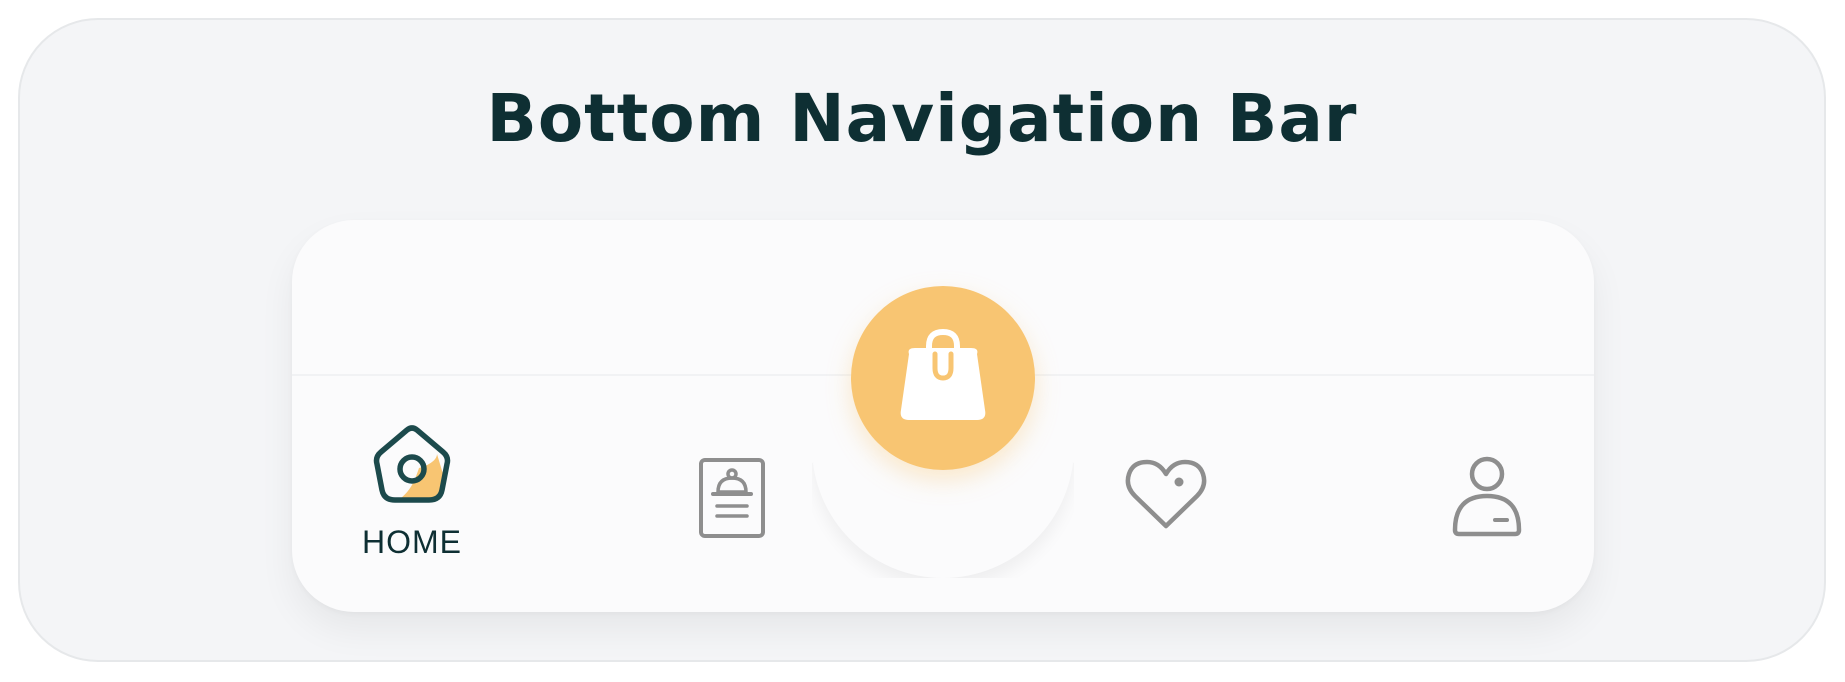 The width and height of the screenshot is (1845, 682). I want to click on nav-item-menu, so click(732, 500).